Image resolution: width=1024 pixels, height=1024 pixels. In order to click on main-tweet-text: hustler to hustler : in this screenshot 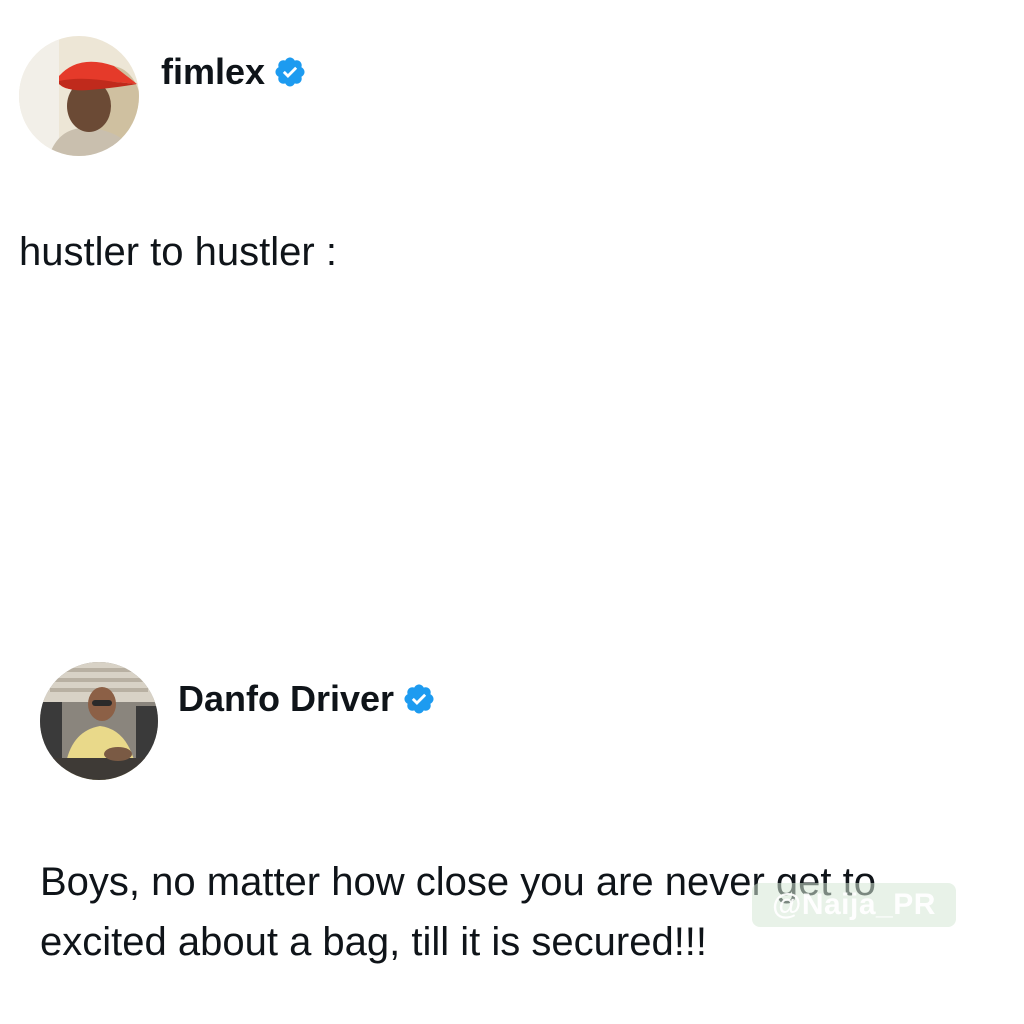, I will do `click(178, 252)`.